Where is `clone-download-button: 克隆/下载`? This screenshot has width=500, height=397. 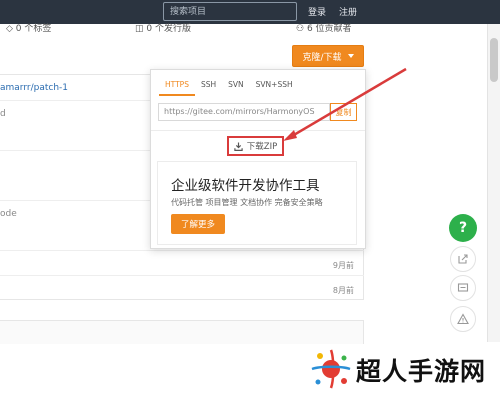 clone-download-button: 克隆/下载 is located at coordinates (328, 56).